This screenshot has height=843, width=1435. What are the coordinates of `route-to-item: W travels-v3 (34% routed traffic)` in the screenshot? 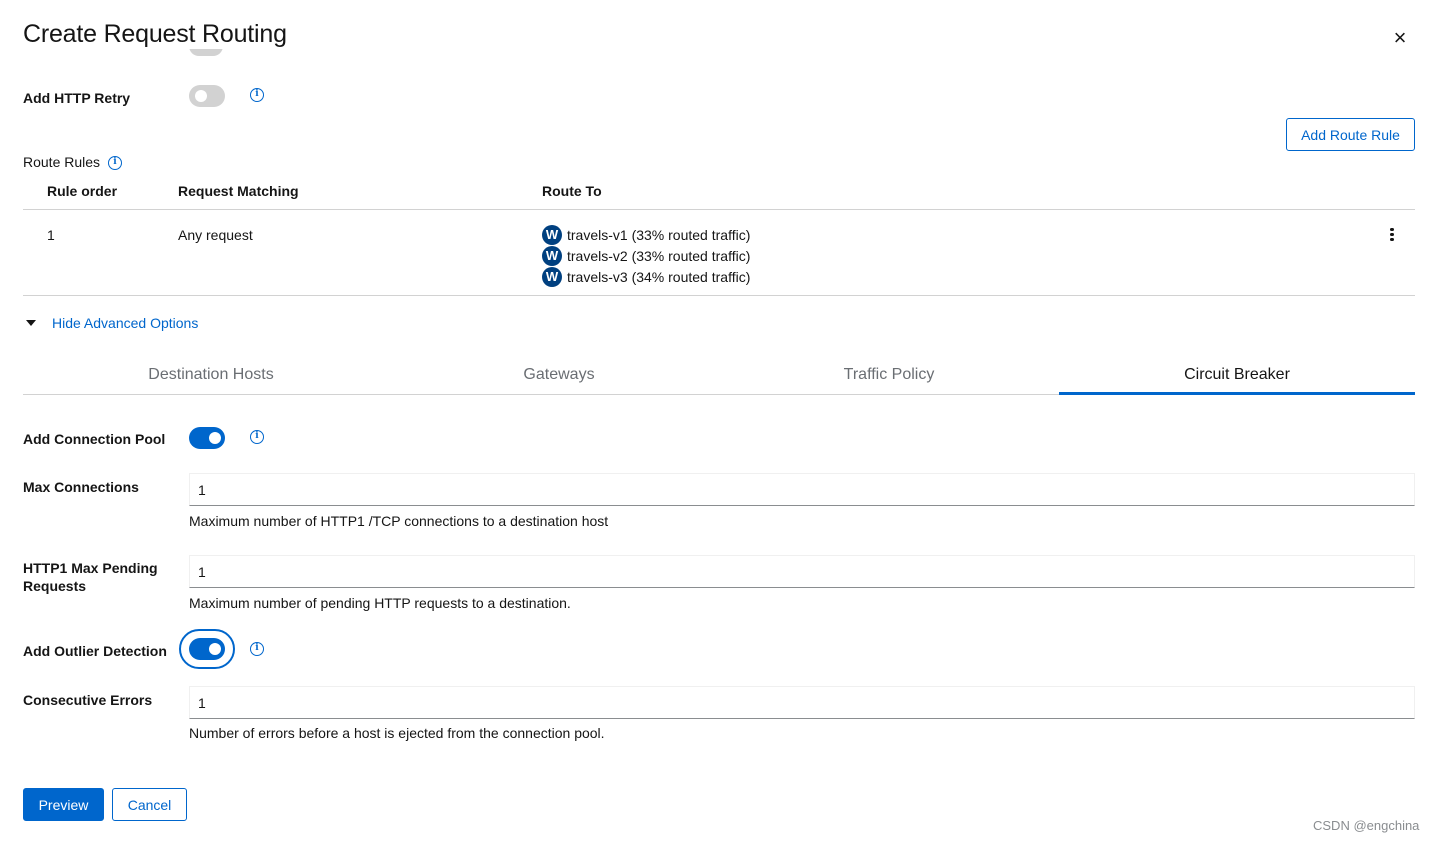 It's located at (646, 277).